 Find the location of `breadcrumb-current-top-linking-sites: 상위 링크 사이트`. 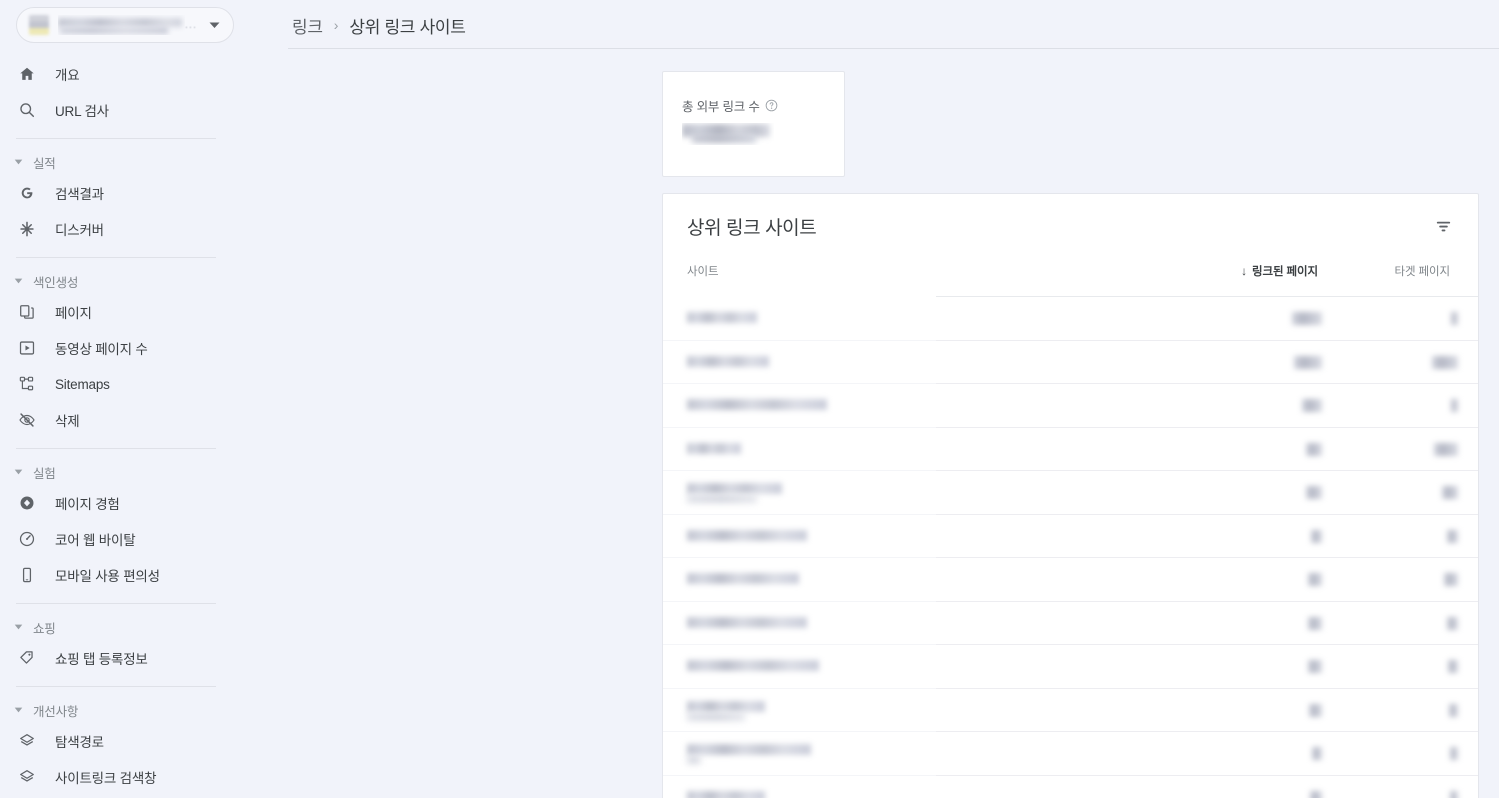

breadcrumb-current-top-linking-sites: 상위 링크 사이트 is located at coordinates (407, 27).